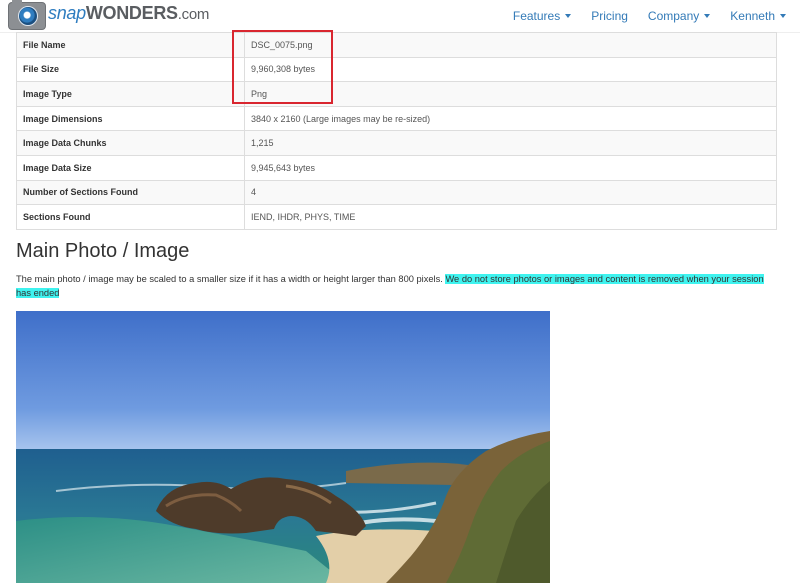 This screenshot has width=800, height=583. I want to click on logo-snap: snap, so click(67, 13).